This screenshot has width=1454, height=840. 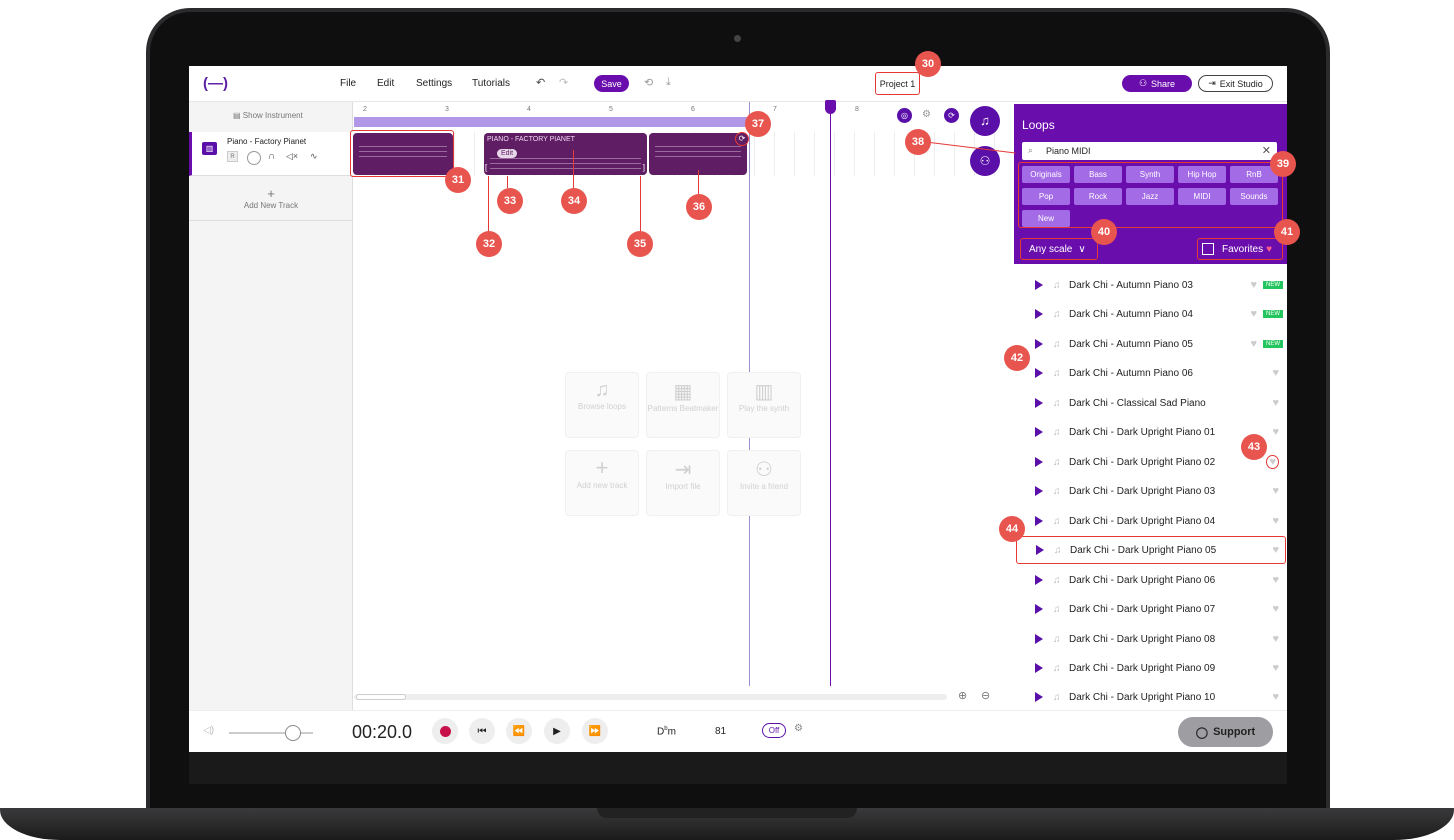 I want to click on loop-item: ♫ Dark Chi - Dark Upright Piano 03 ♥, so click(x=1153, y=491).